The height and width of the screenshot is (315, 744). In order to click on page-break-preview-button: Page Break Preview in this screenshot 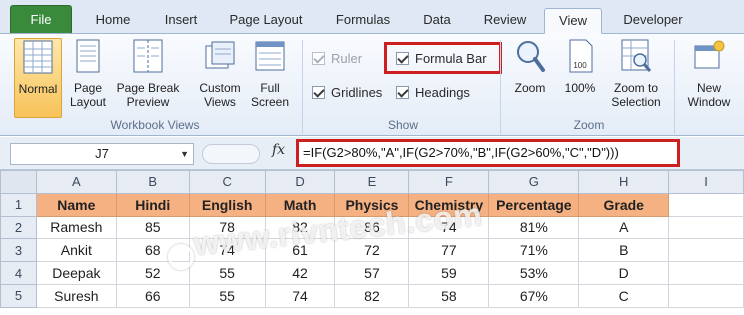, I will do `click(148, 73)`.